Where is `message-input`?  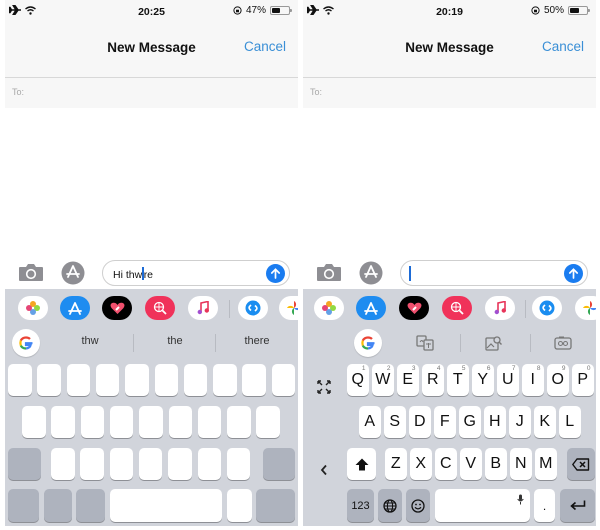
message-input is located at coordinates (494, 273).